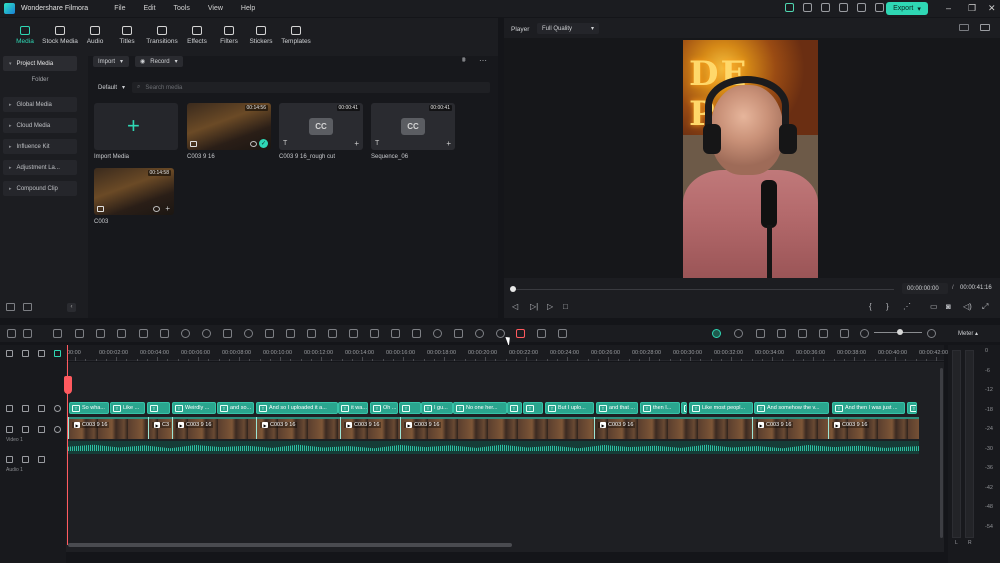 This screenshot has height=563, width=1000. I want to click on audio-track-strip, so click(493, 447).